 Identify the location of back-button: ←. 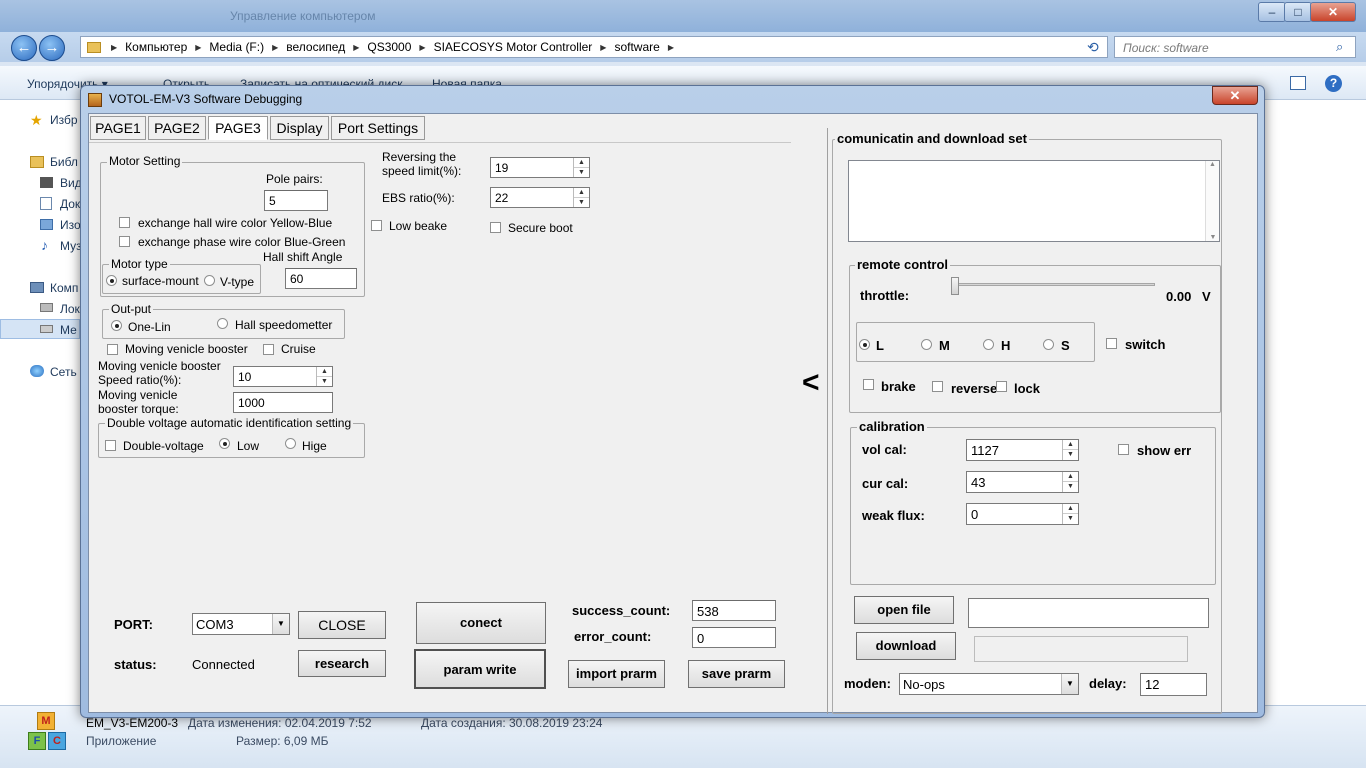
(24, 48).